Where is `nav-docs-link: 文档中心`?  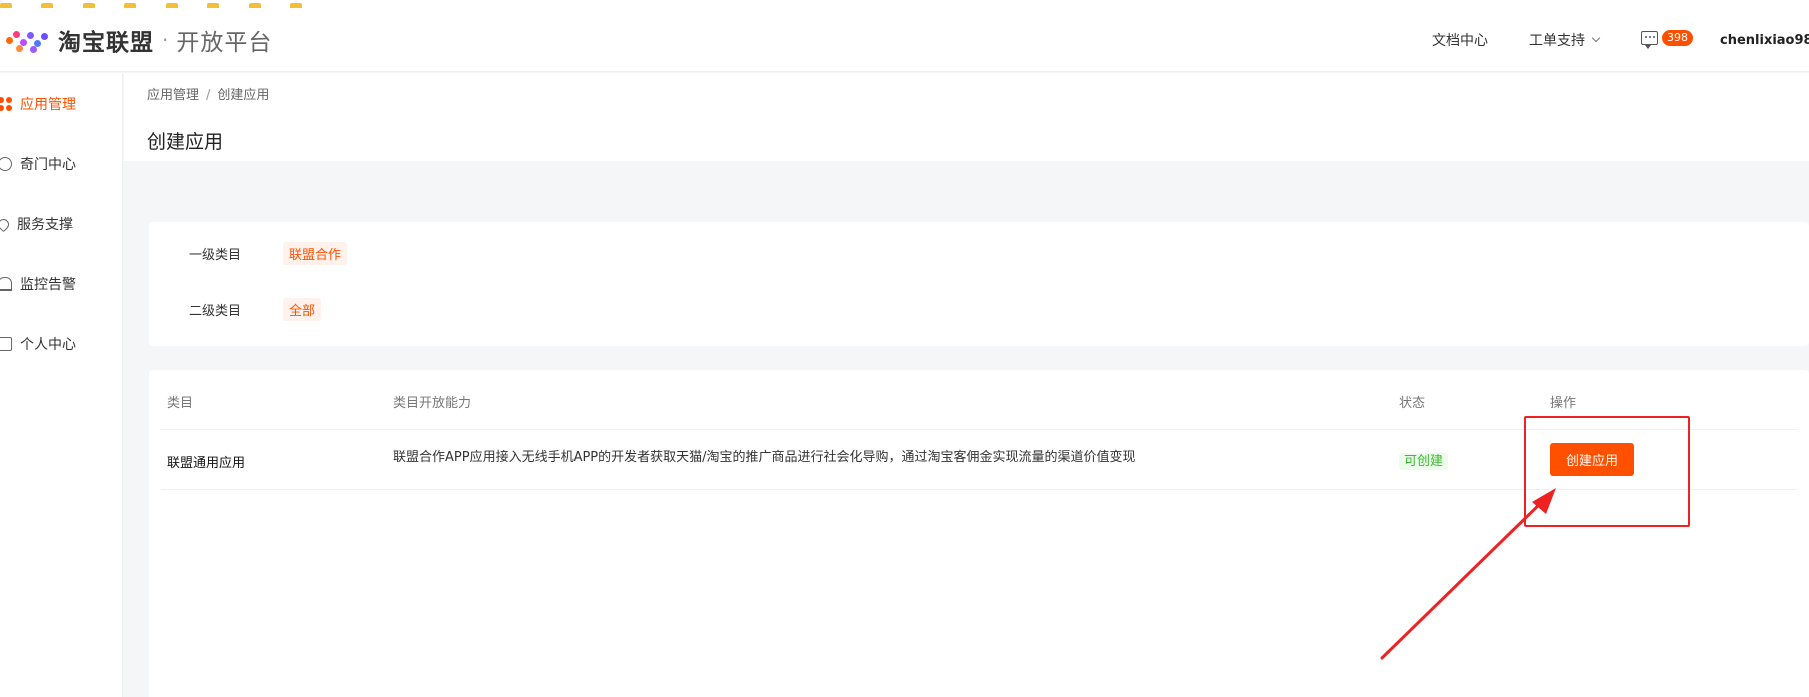 nav-docs-link: 文档中心 is located at coordinates (1460, 40).